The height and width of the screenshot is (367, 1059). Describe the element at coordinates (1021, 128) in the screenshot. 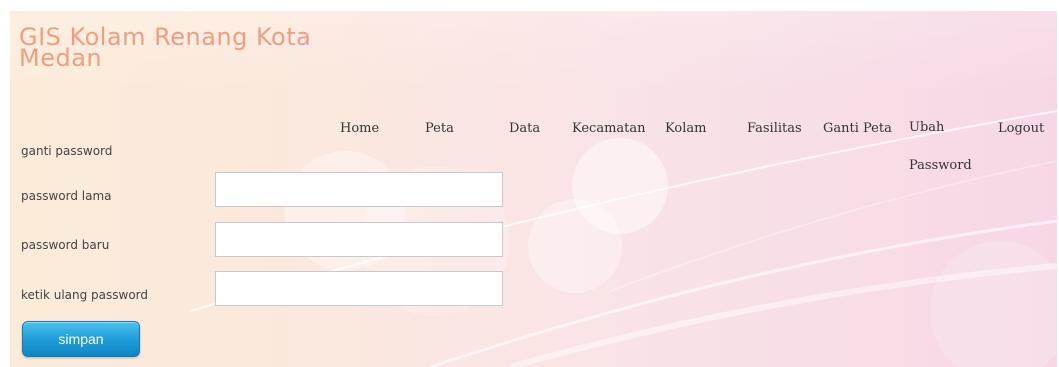

I see `nav-logout: Logout` at that location.